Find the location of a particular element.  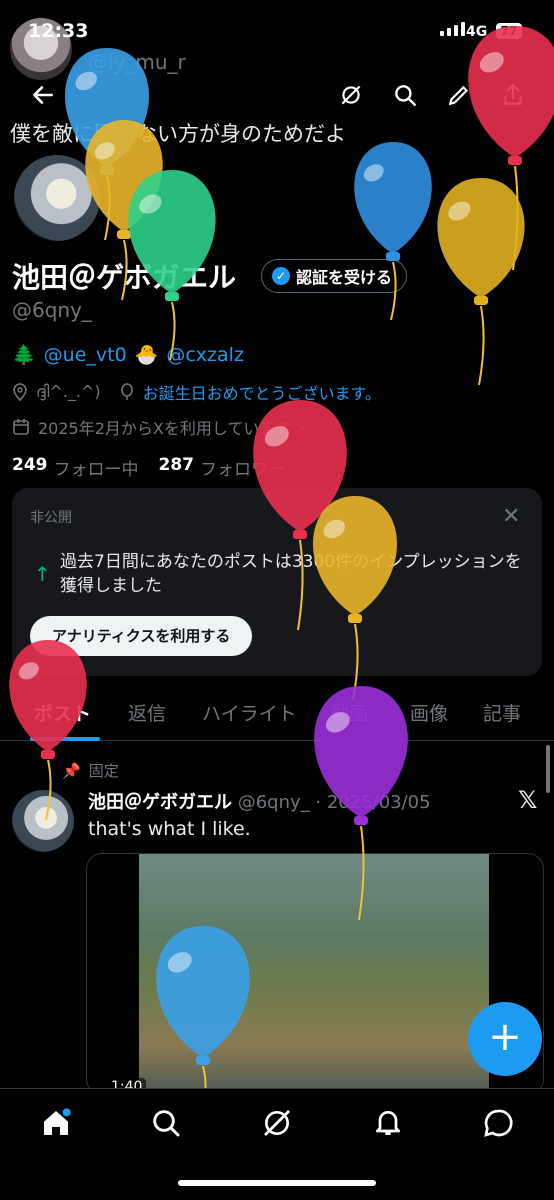

following-label: フォロー中 is located at coordinates (96, 467).